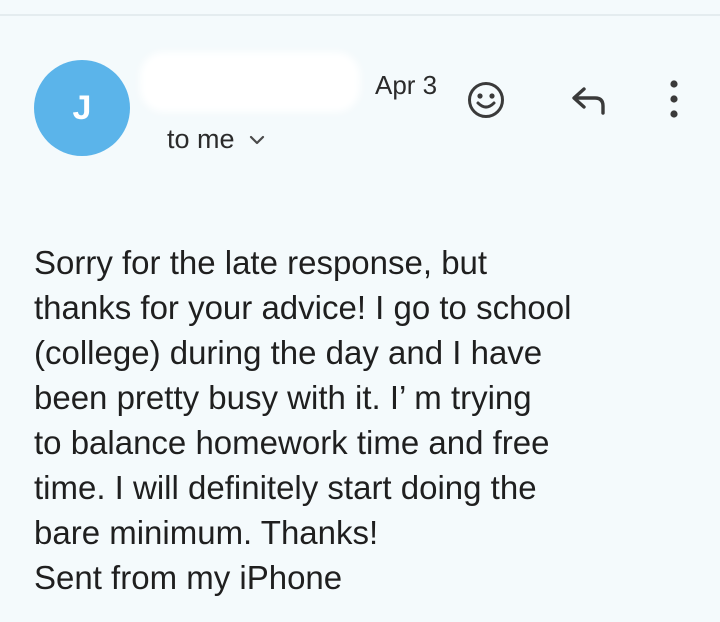 This screenshot has height=622, width=720. What do you see at coordinates (261, 262) in the screenshot?
I see `message-line: Sorry for the late response, but` at bounding box center [261, 262].